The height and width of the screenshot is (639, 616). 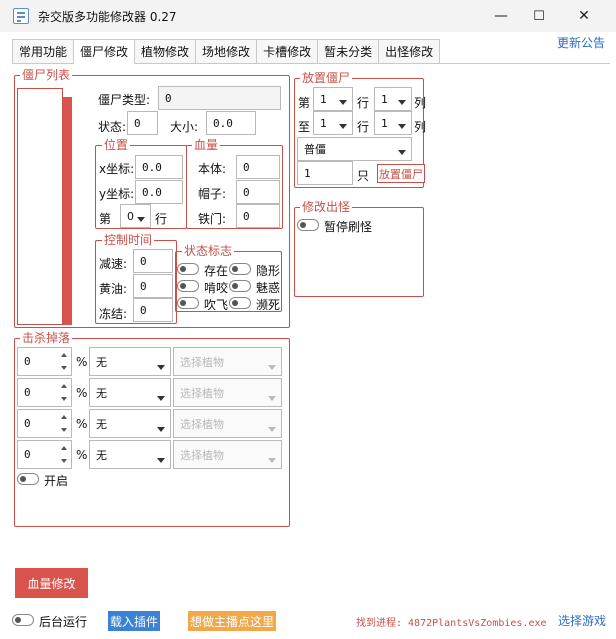 I want to click on zombie-list, so click(x=40, y=206).